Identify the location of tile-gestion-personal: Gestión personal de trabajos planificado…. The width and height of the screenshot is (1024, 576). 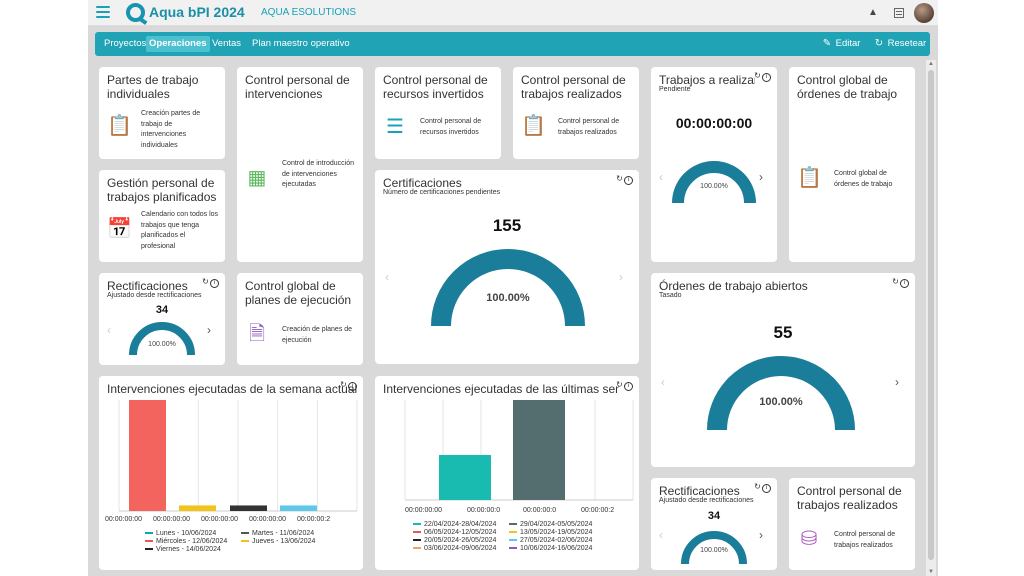
(162, 216).